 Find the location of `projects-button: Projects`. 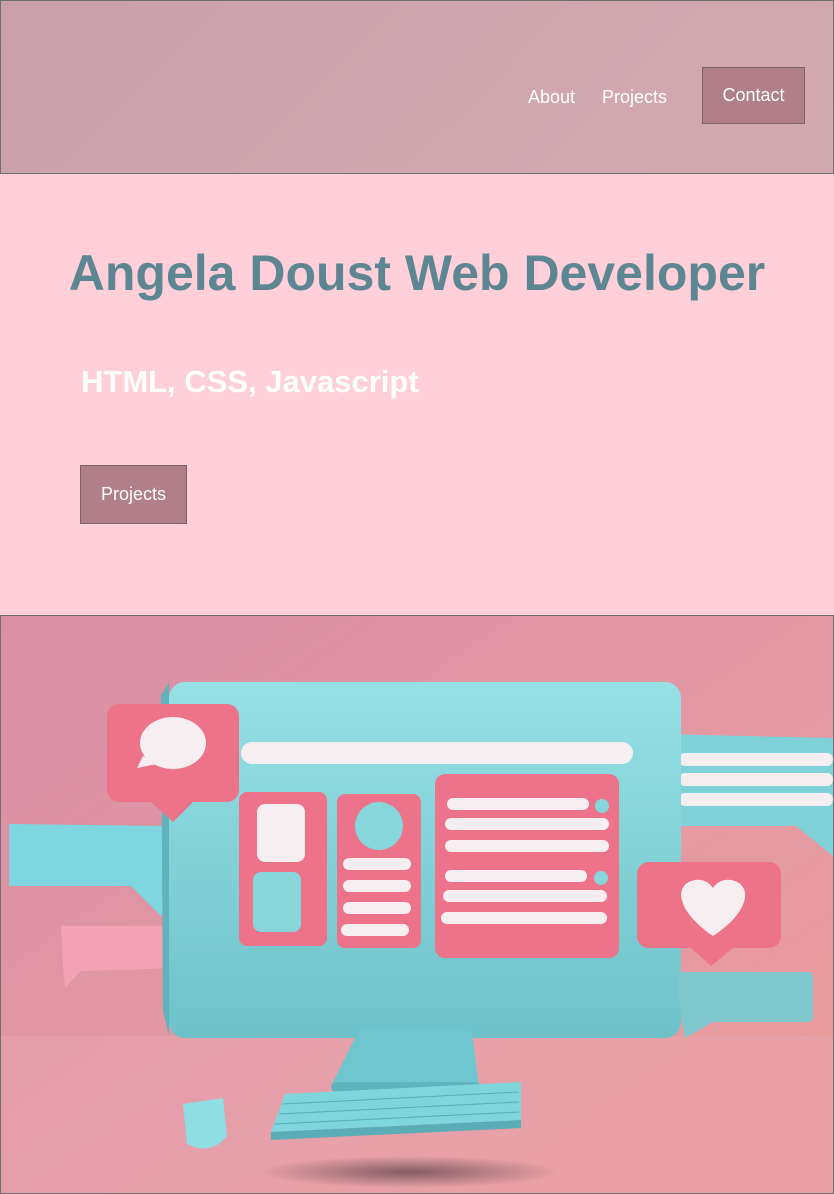

projects-button: Projects is located at coordinates (133, 494).